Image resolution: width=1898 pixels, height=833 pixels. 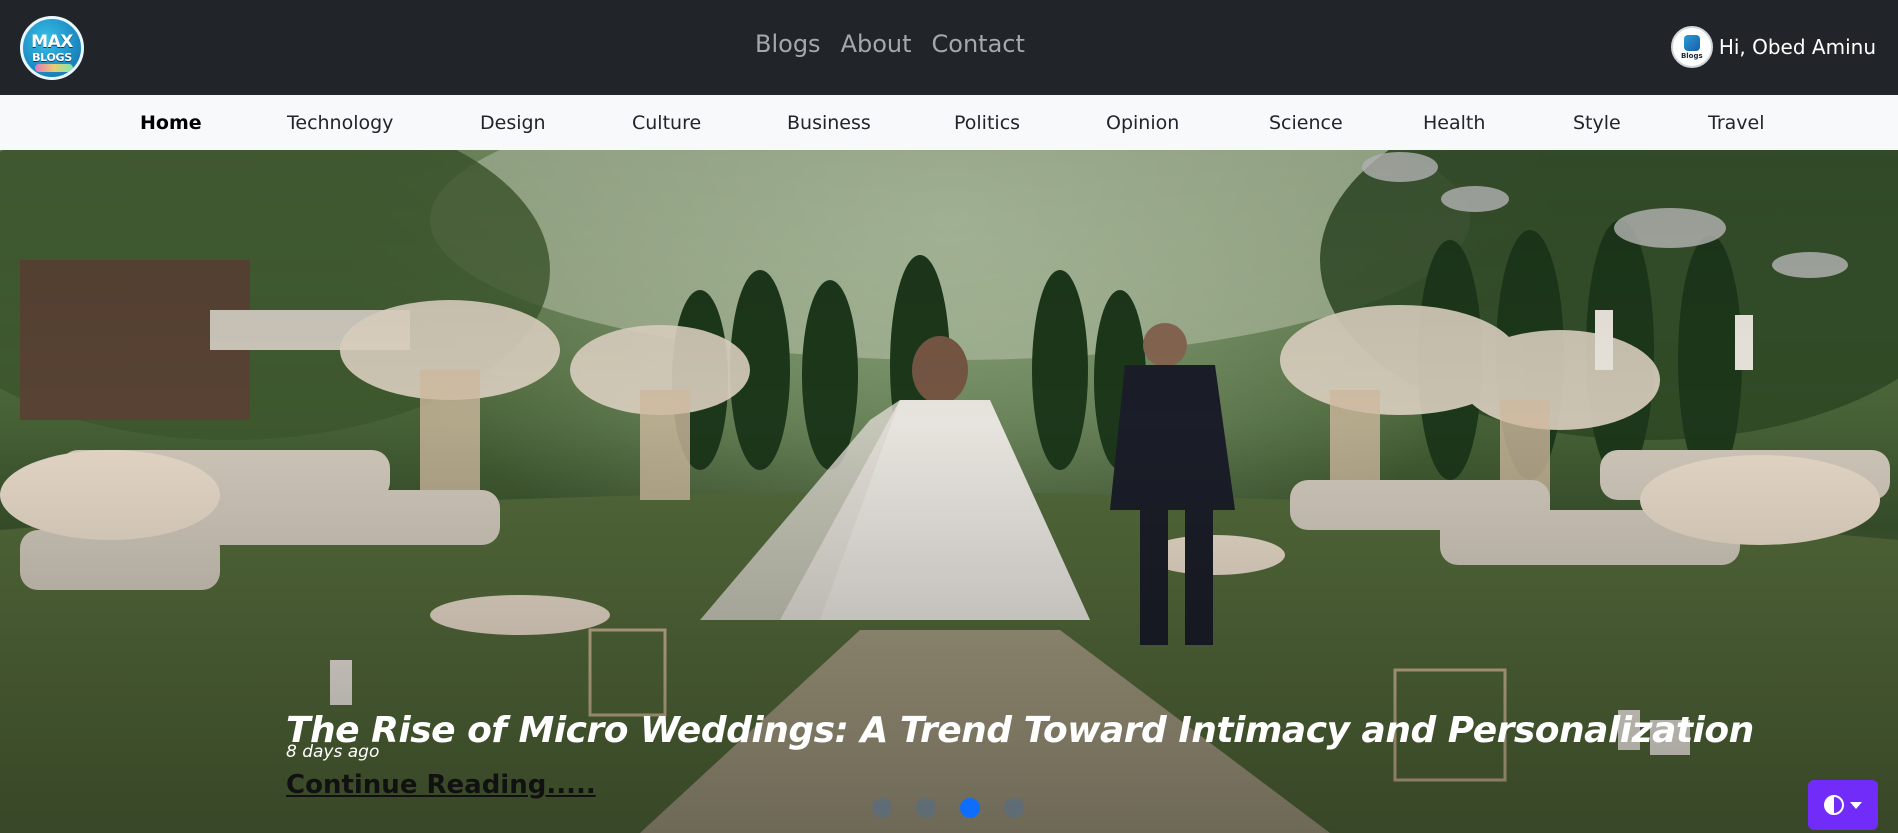 I want to click on site-logo: MAX BLOGS, so click(x=52, y=48).